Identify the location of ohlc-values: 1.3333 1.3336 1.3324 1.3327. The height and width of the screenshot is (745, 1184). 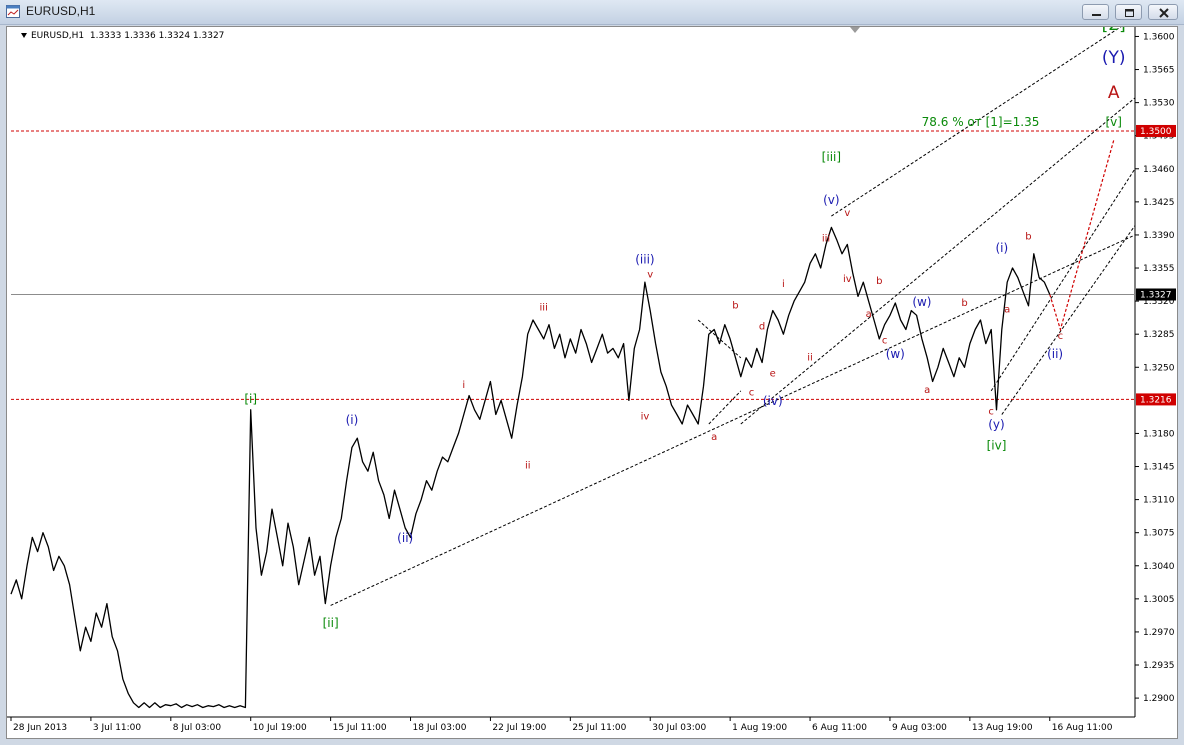
(157, 36).